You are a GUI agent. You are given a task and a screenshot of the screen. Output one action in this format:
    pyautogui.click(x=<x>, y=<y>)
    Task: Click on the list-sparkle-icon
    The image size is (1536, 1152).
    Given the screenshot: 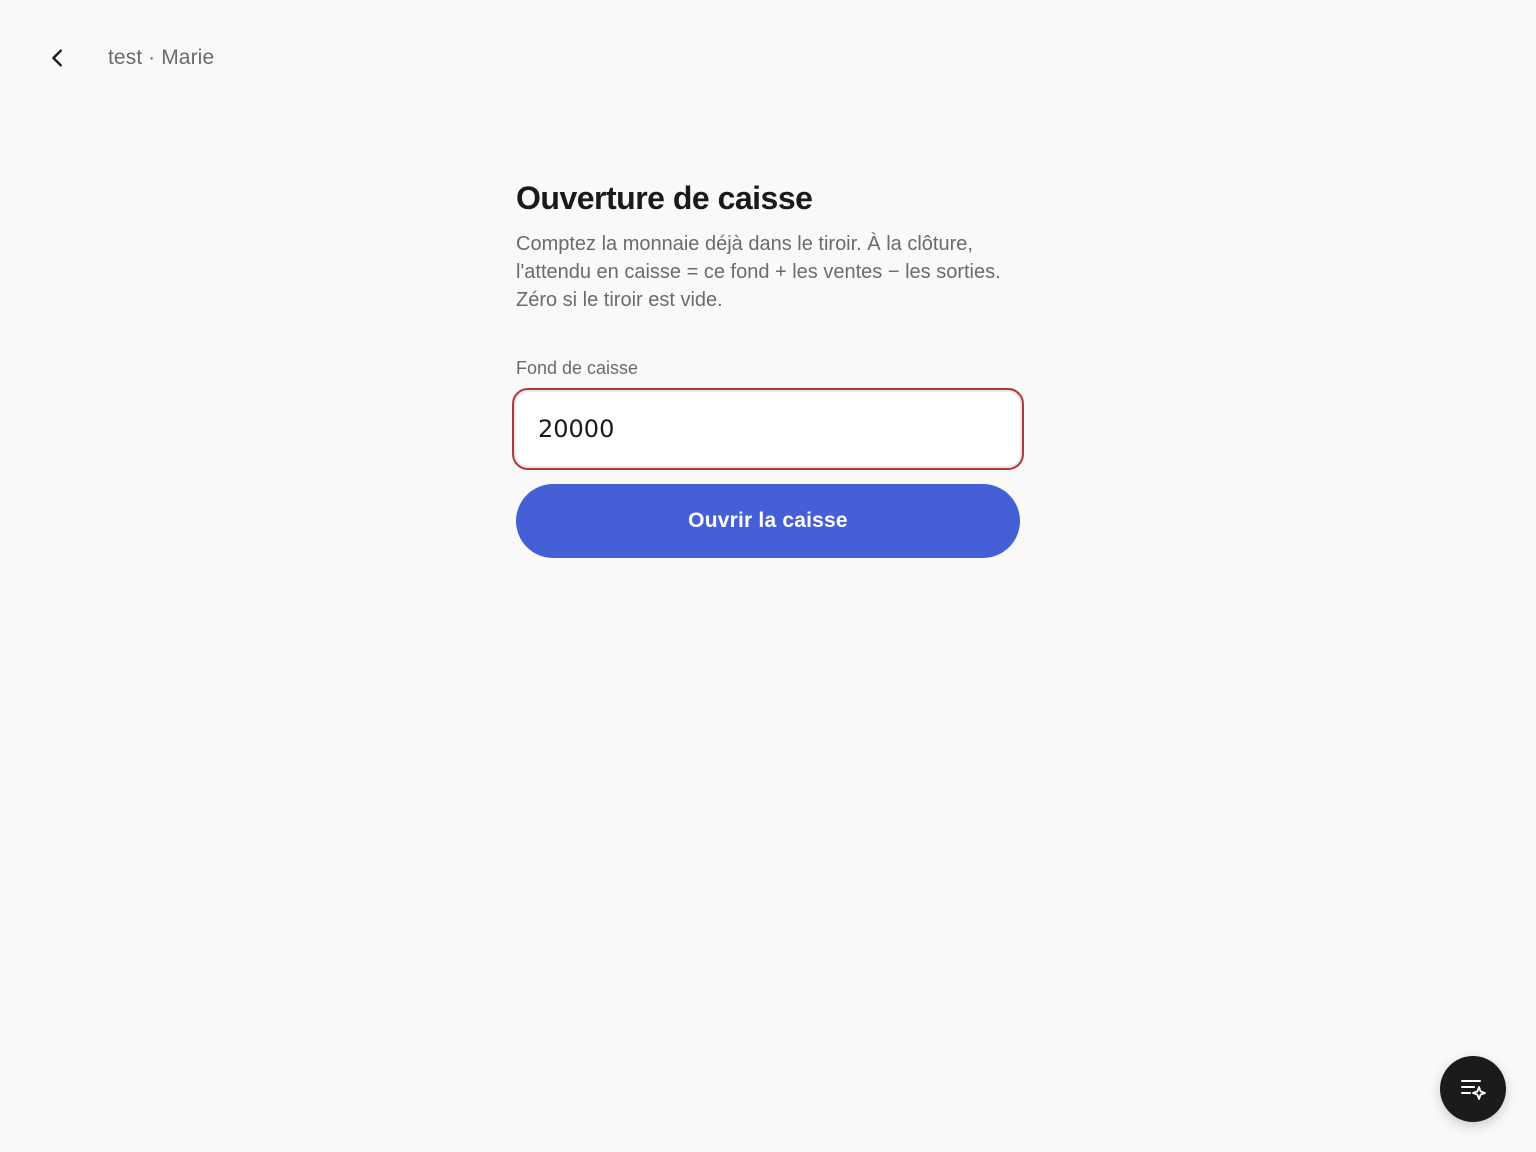 What is the action you would take?
    pyautogui.click(x=1473, y=1090)
    